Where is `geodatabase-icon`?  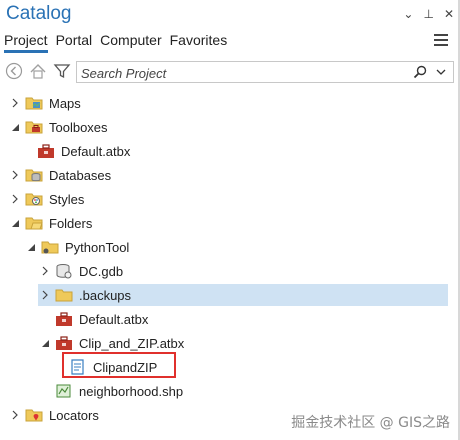
geodatabase-icon is located at coordinates (64, 271).